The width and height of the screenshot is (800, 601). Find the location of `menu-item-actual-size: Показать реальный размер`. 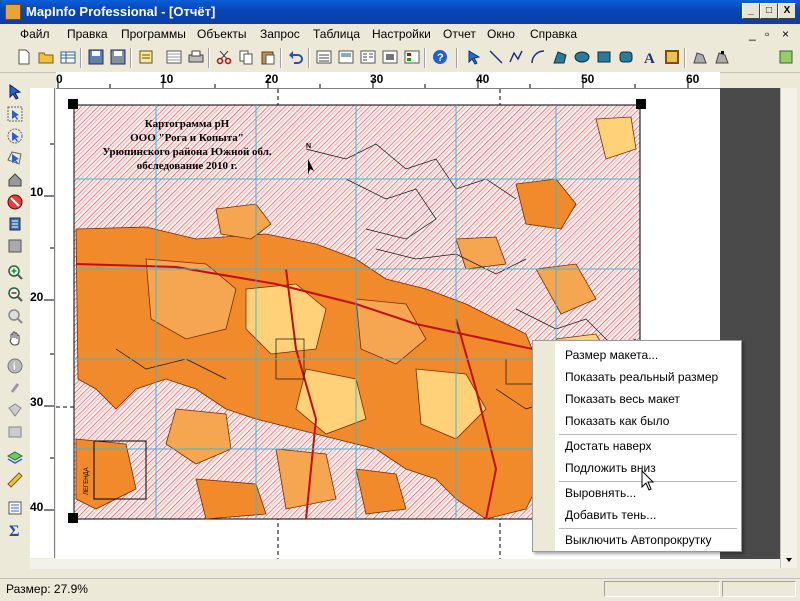

menu-item-actual-size: Показать реальный размер is located at coordinates (641, 377).